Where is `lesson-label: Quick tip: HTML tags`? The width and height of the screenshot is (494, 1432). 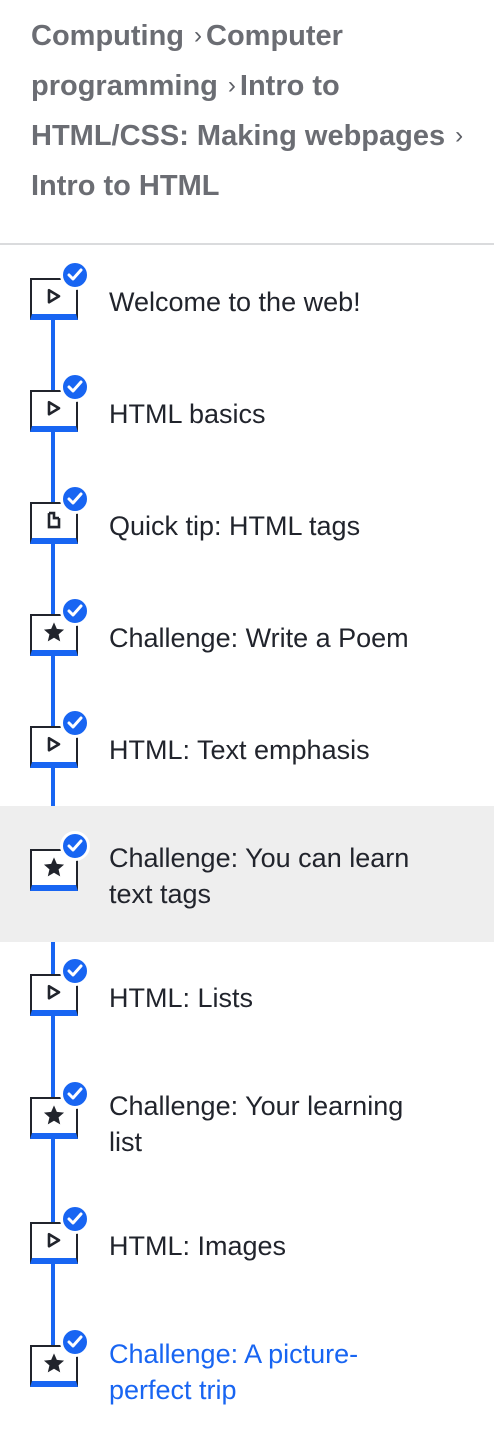 lesson-label: Quick tip: HTML tags is located at coordinates (235, 526).